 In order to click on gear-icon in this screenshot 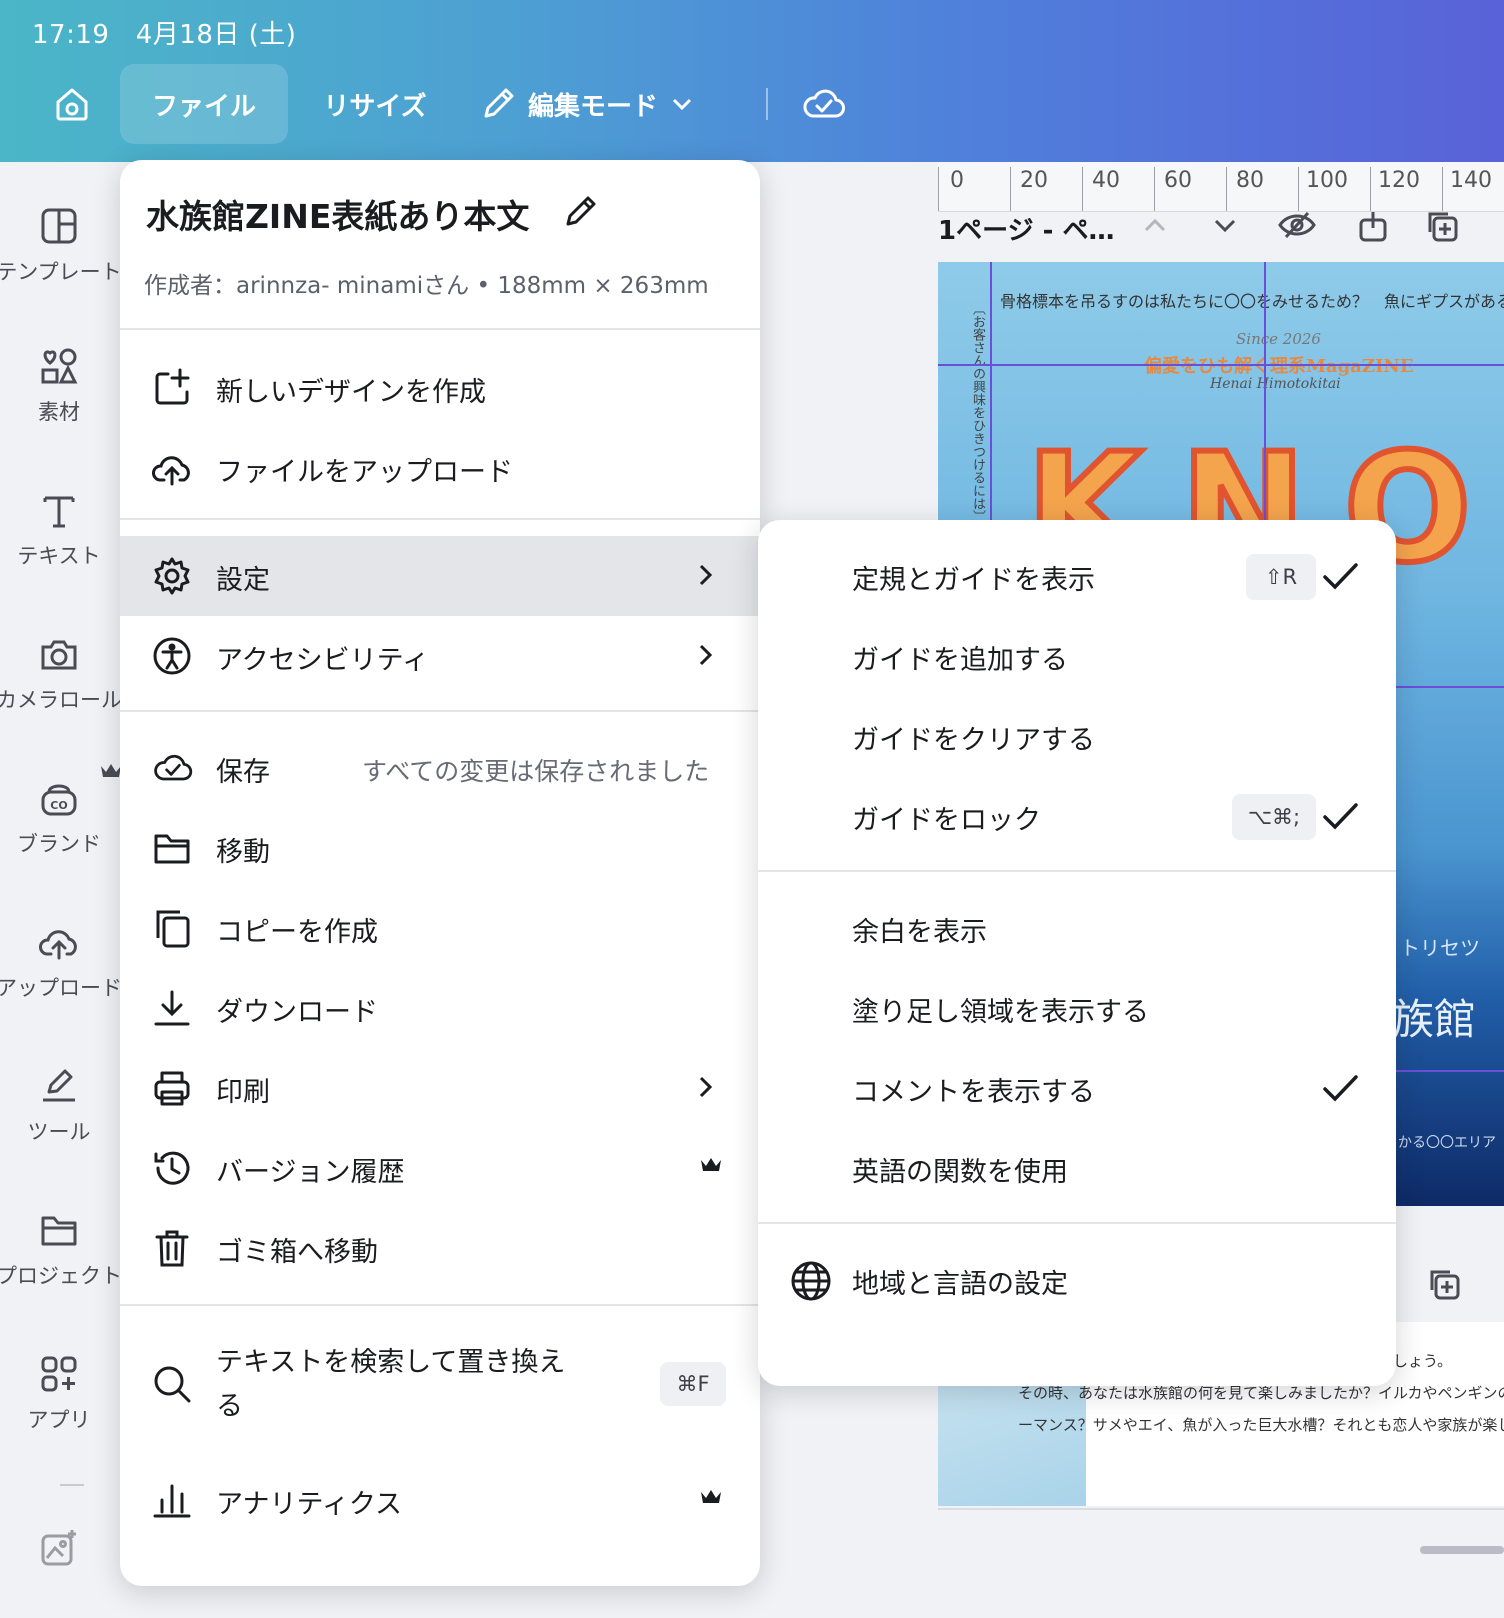, I will do `click(172, 576)`.